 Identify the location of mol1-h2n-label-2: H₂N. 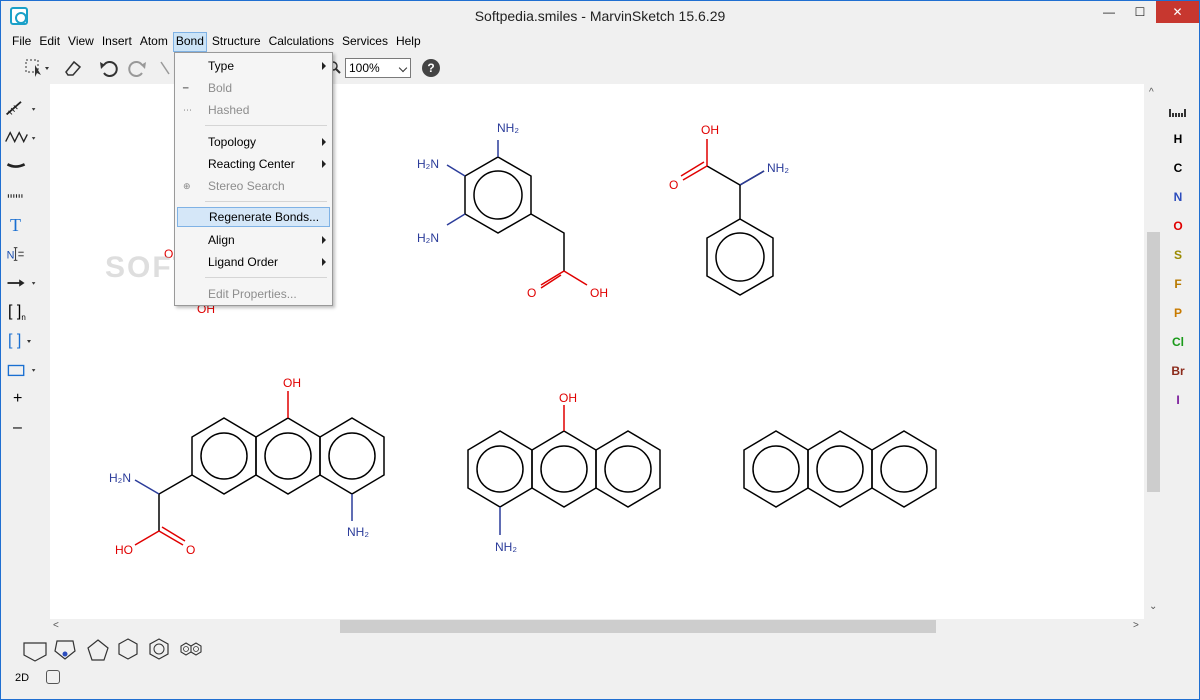
(428, 238).